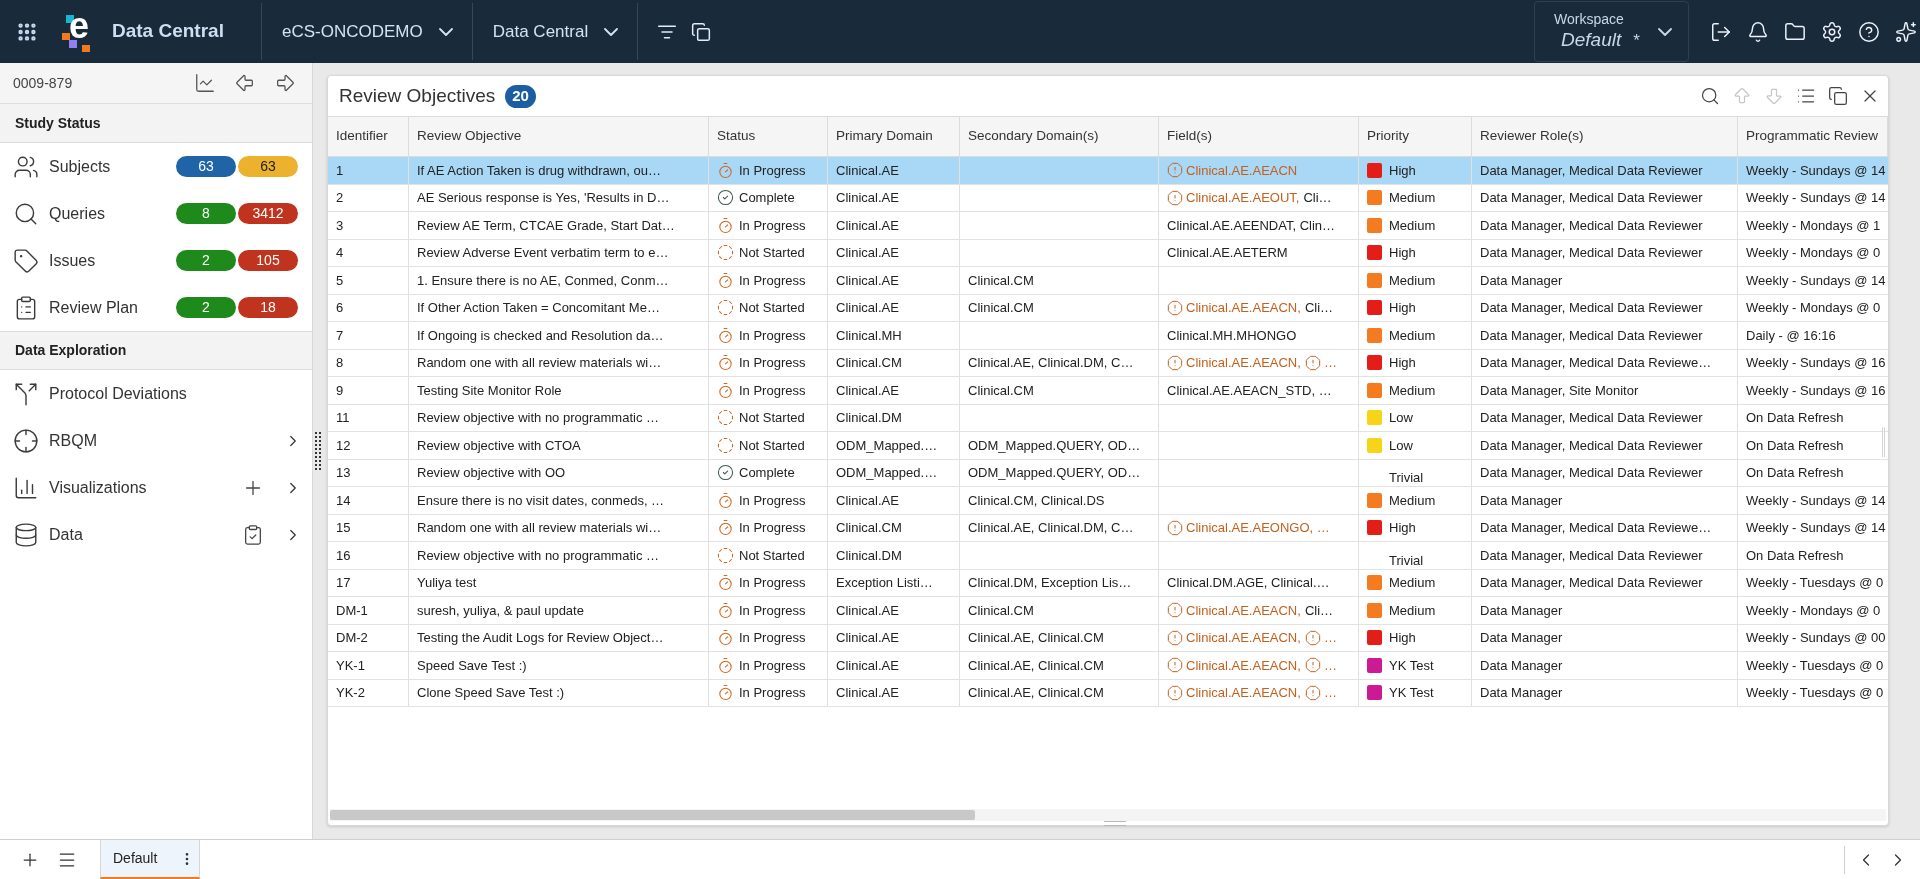 Image resolution: width=1920 pixels, height=879 pixels. I want to click on status-label: Not Started, so click(772, 418).